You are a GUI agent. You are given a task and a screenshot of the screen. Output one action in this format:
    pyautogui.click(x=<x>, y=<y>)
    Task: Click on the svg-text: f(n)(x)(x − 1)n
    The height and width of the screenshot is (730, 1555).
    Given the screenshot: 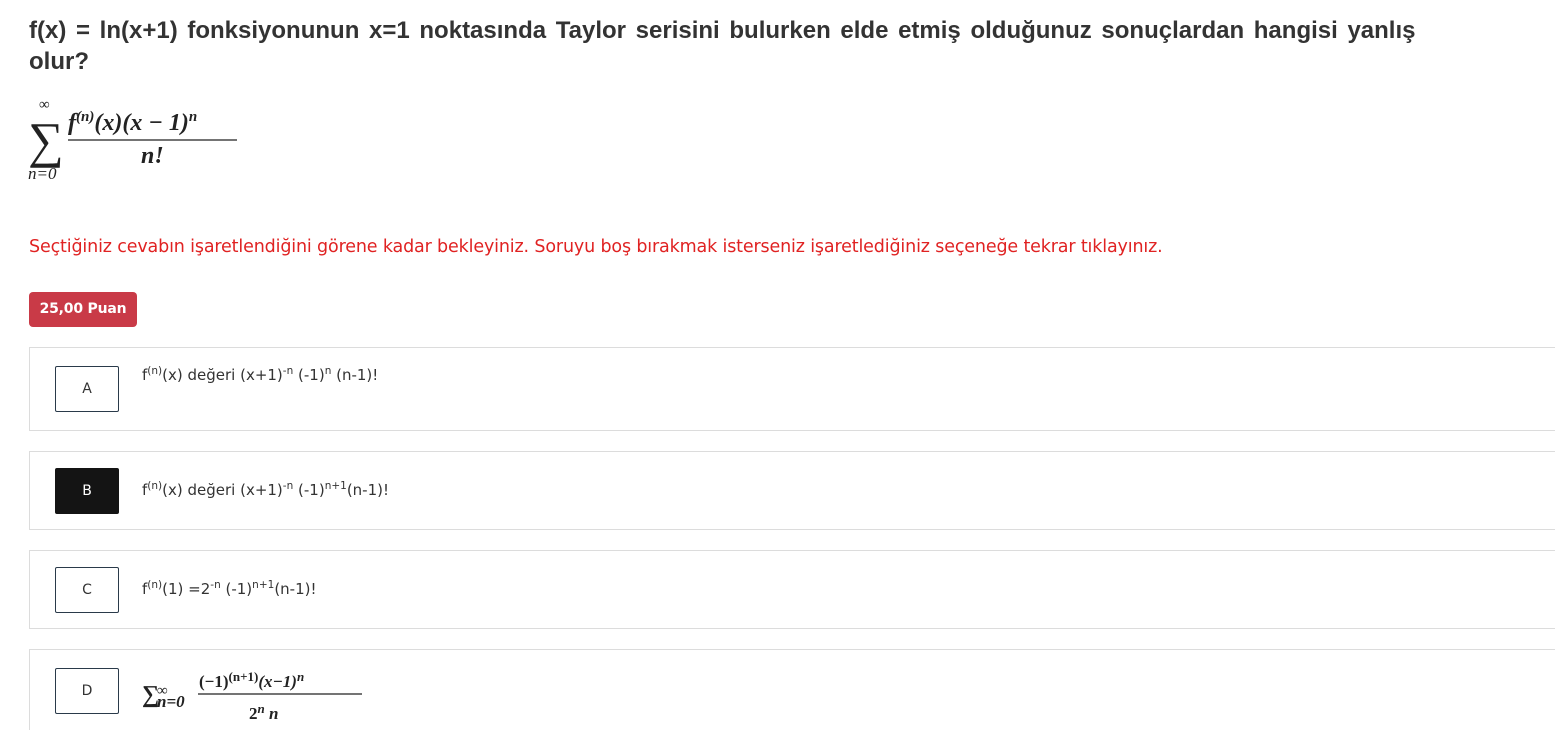 What is the action you would take?
    pyautogui.click(x=132, y=122)
    